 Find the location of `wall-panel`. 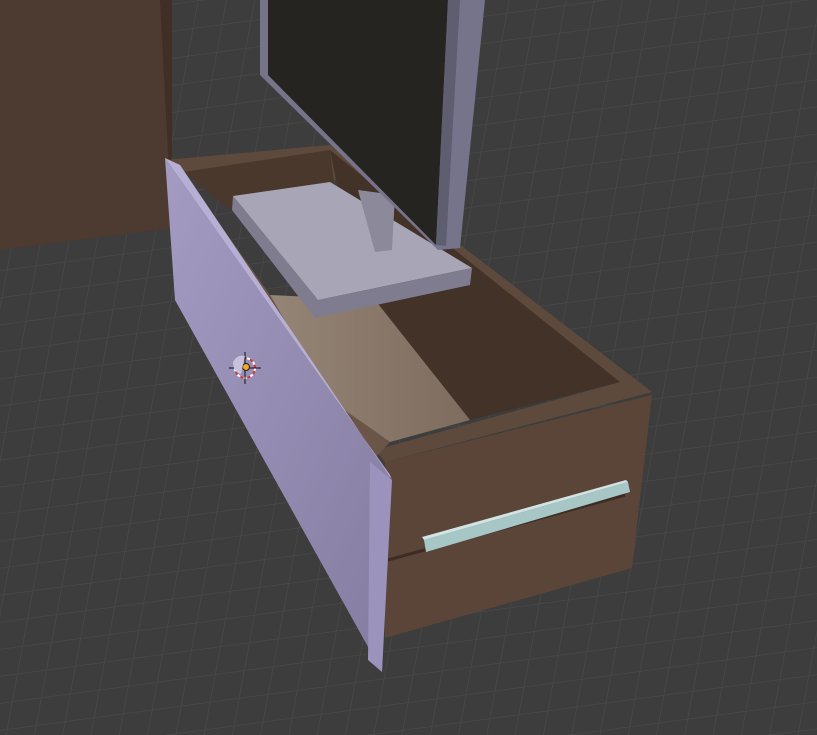

wall-panel is located at coordinates (86, 125).